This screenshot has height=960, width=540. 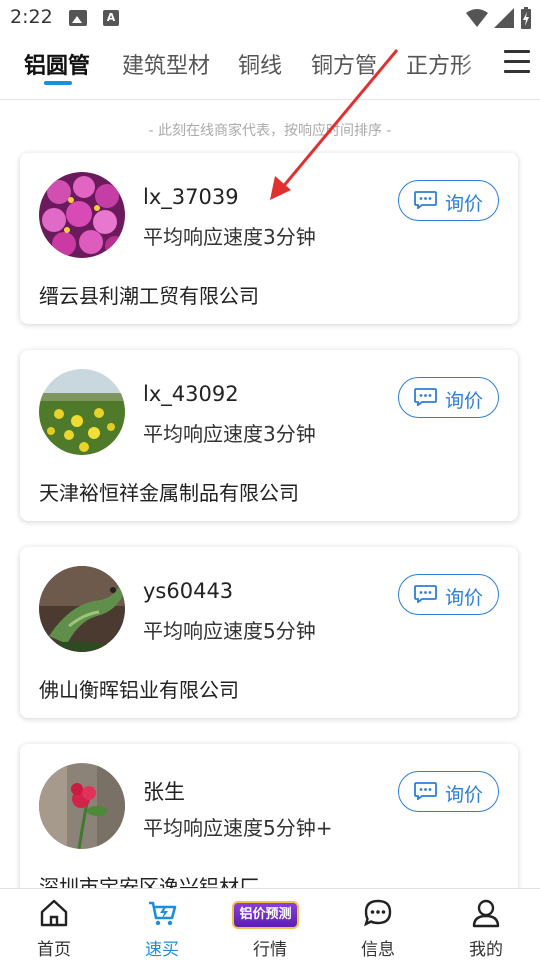 I want to click on nav-messages: 信息, so click(x=378, y=924).